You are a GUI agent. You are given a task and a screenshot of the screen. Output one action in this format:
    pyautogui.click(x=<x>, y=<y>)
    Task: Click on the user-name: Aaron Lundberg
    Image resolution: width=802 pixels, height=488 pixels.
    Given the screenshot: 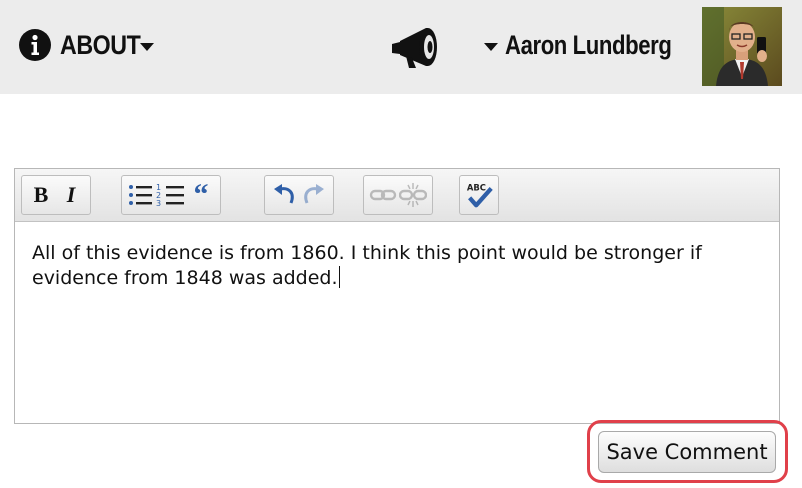 What is the action you would take?
    pyautogui.click(x=588, y=45)
    